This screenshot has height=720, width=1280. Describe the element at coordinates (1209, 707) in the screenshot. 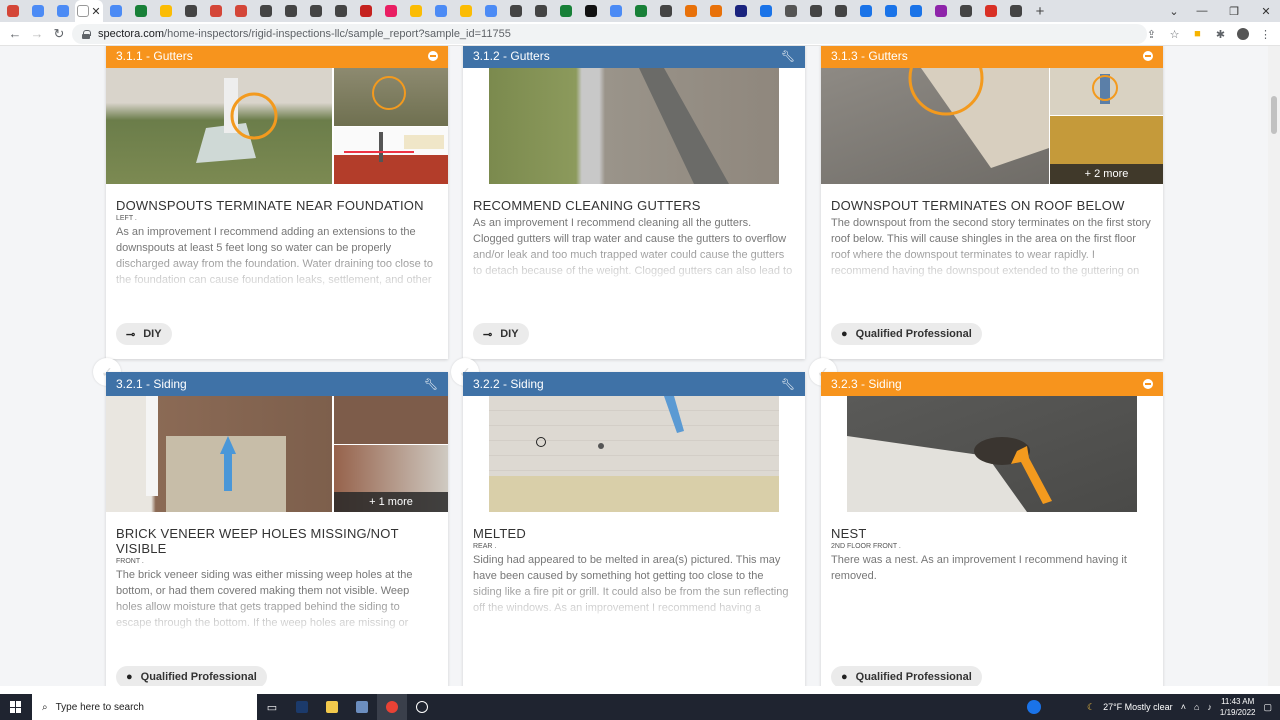

I see `volume-icon: ♪` at that location.